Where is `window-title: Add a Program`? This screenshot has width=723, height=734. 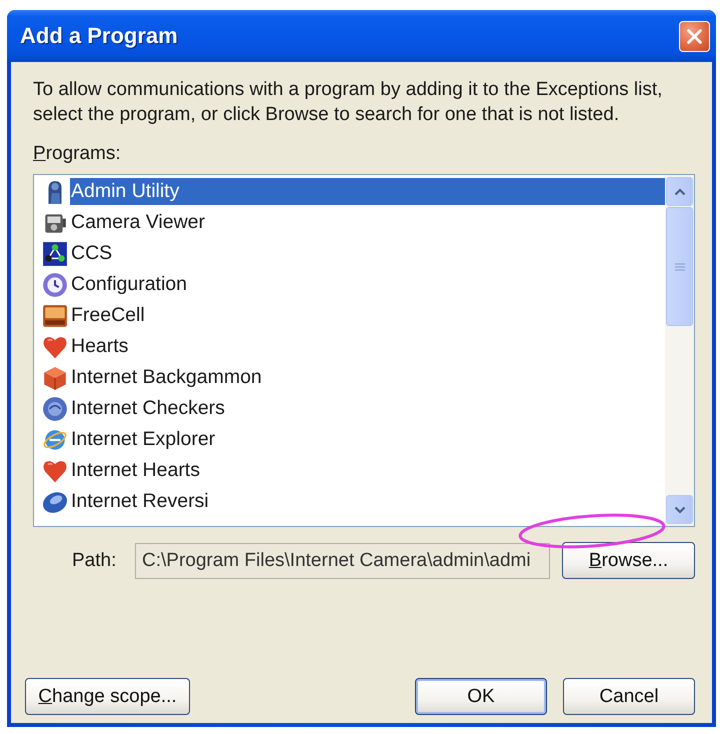
window-title: Add a Program is located at coordinates (99, 36).